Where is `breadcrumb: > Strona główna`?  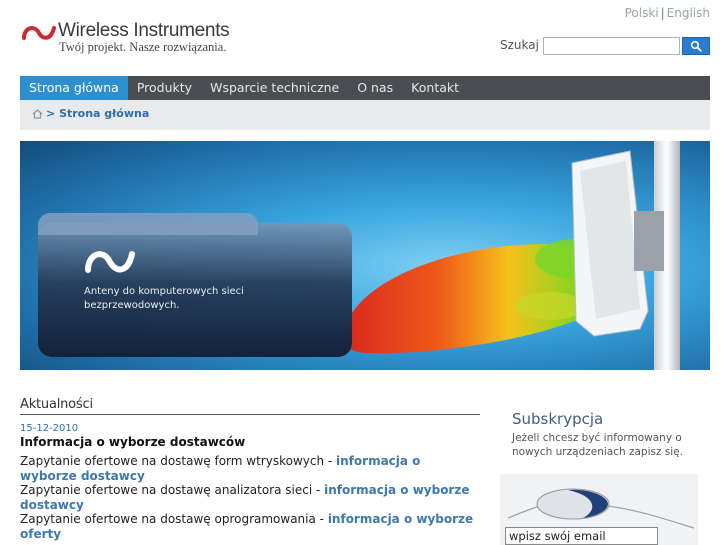
breadcrumb: > Strona główna is located at coordinates (90, 113).